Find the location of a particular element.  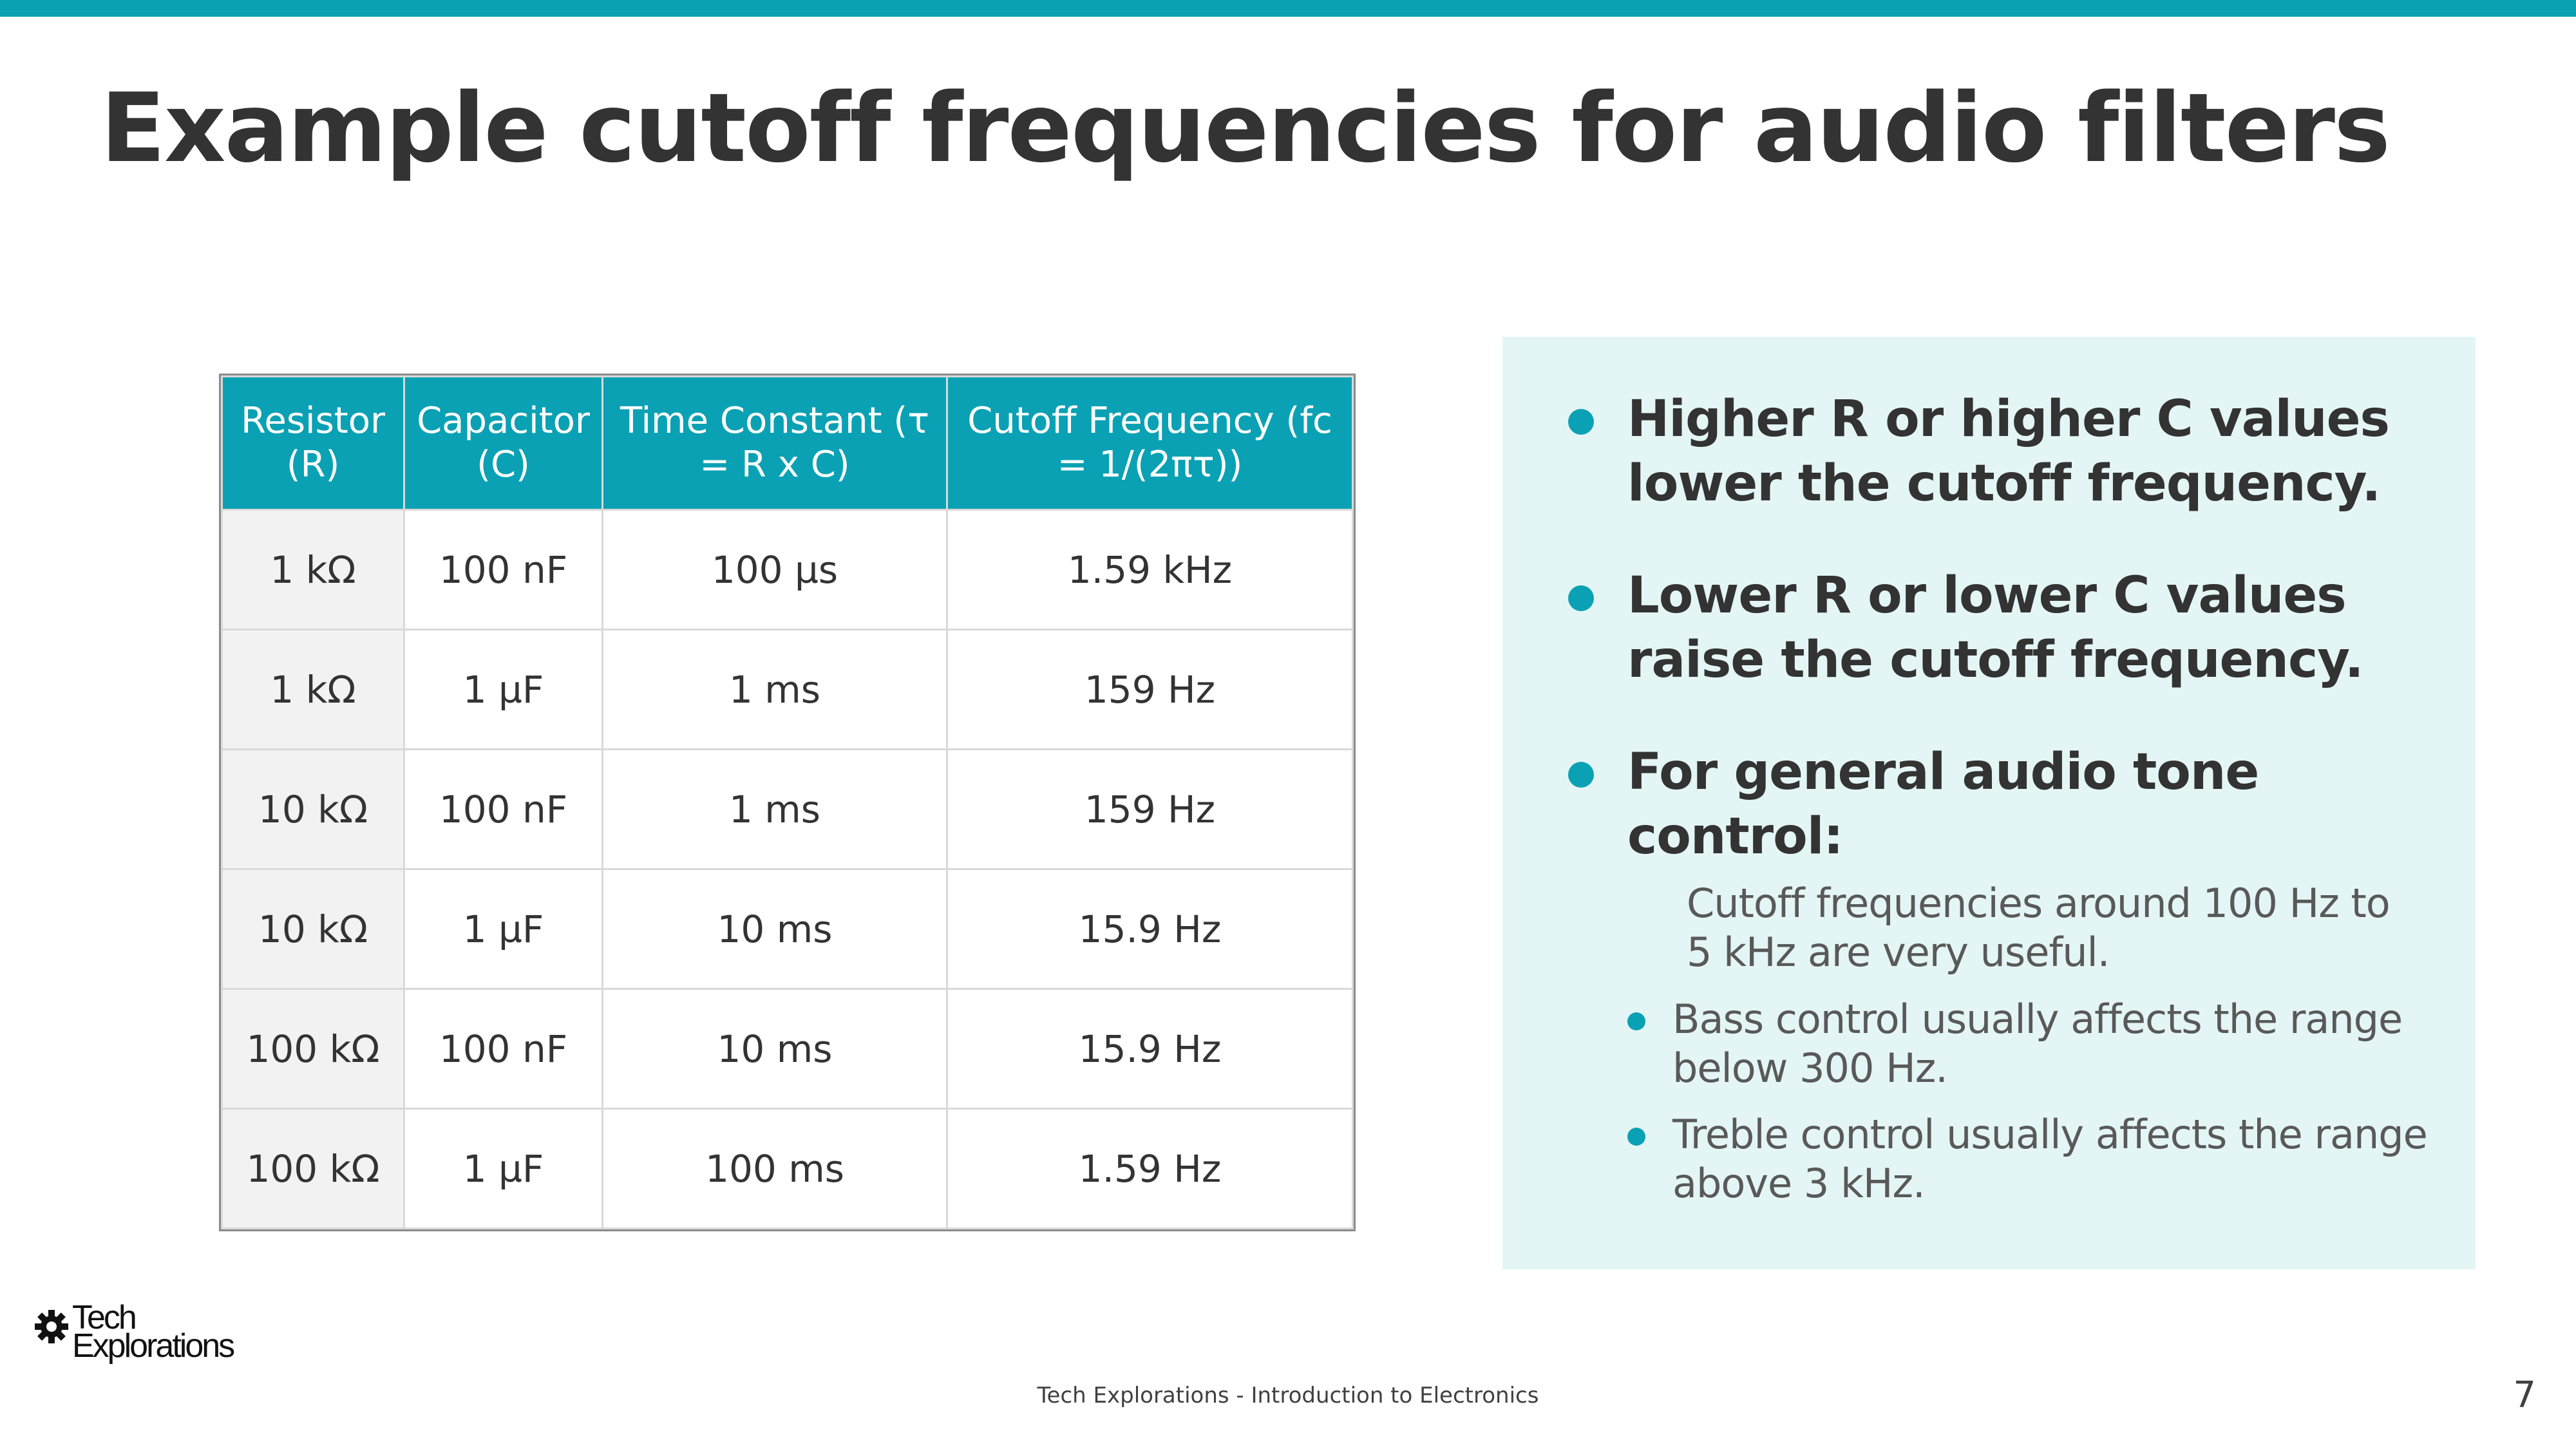

logo-text: Tech Explorations is located at coordinates (153, 1333).